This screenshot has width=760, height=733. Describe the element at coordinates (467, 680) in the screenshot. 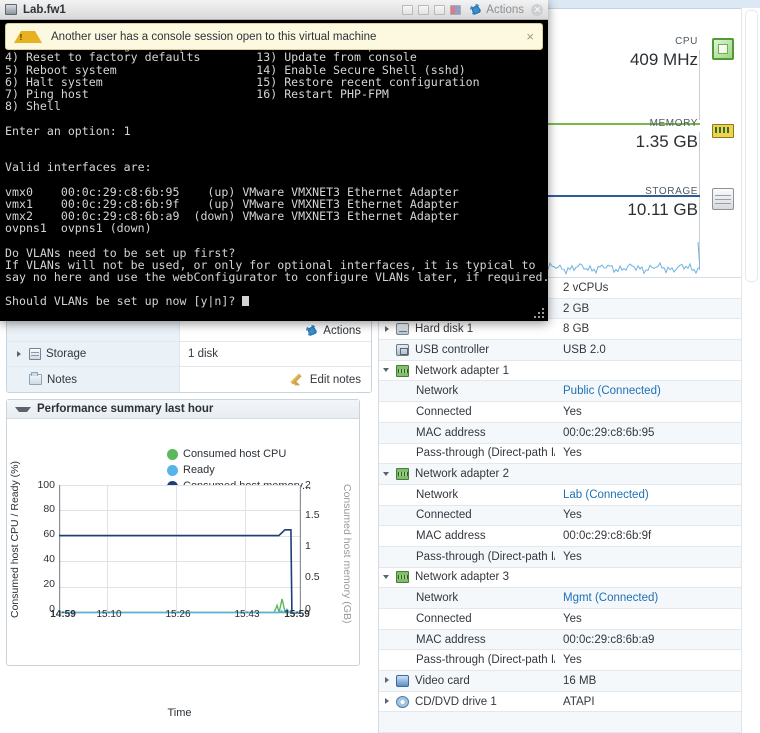

I see `hw-row-name-cell: Video card` at that location.